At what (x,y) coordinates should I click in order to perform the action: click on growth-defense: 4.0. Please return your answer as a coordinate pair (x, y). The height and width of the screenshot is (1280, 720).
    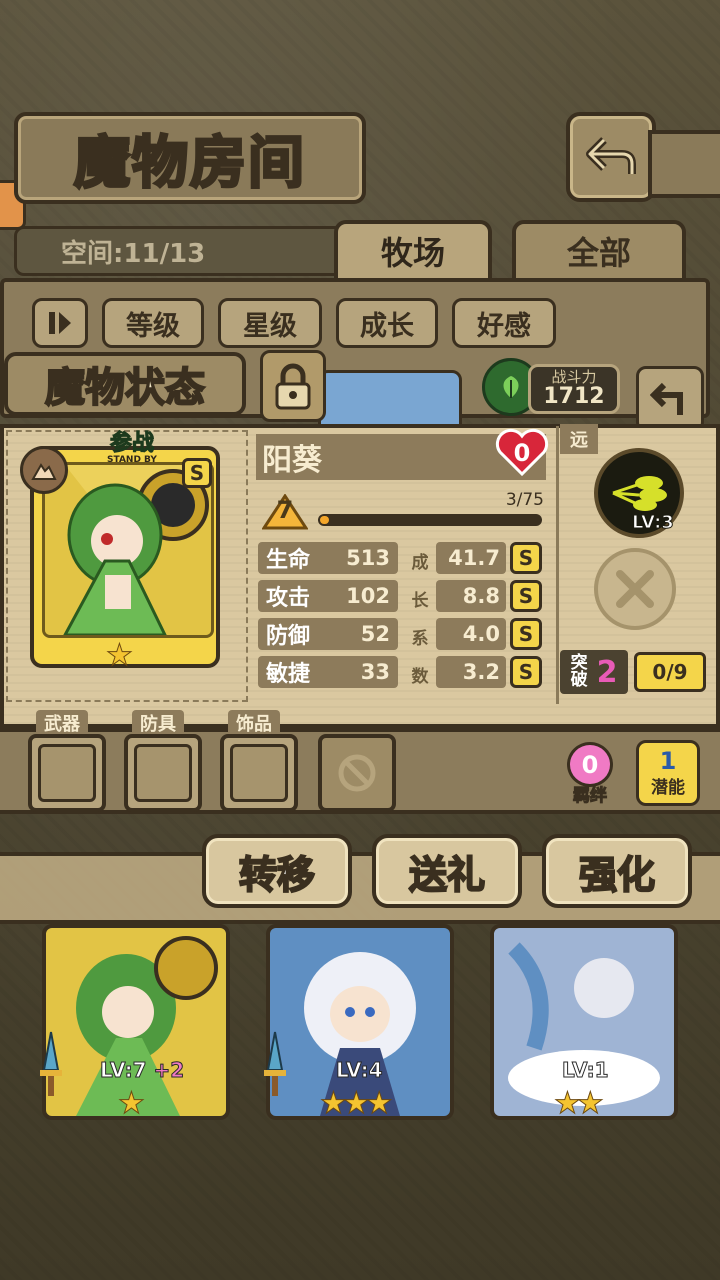
    Looking at the image, I should click on (471, 634).